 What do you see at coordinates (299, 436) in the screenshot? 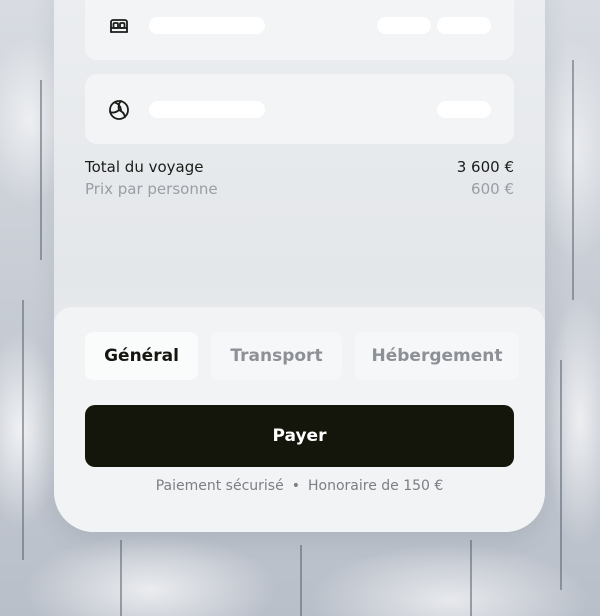
I see `pay-button: Payer` at bounding box center [299, 436].